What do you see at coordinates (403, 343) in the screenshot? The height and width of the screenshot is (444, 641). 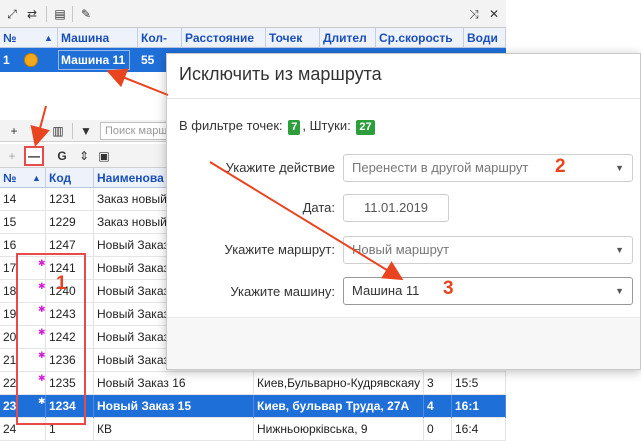 I see `dialog-footer` at bounding box center [403, 343].